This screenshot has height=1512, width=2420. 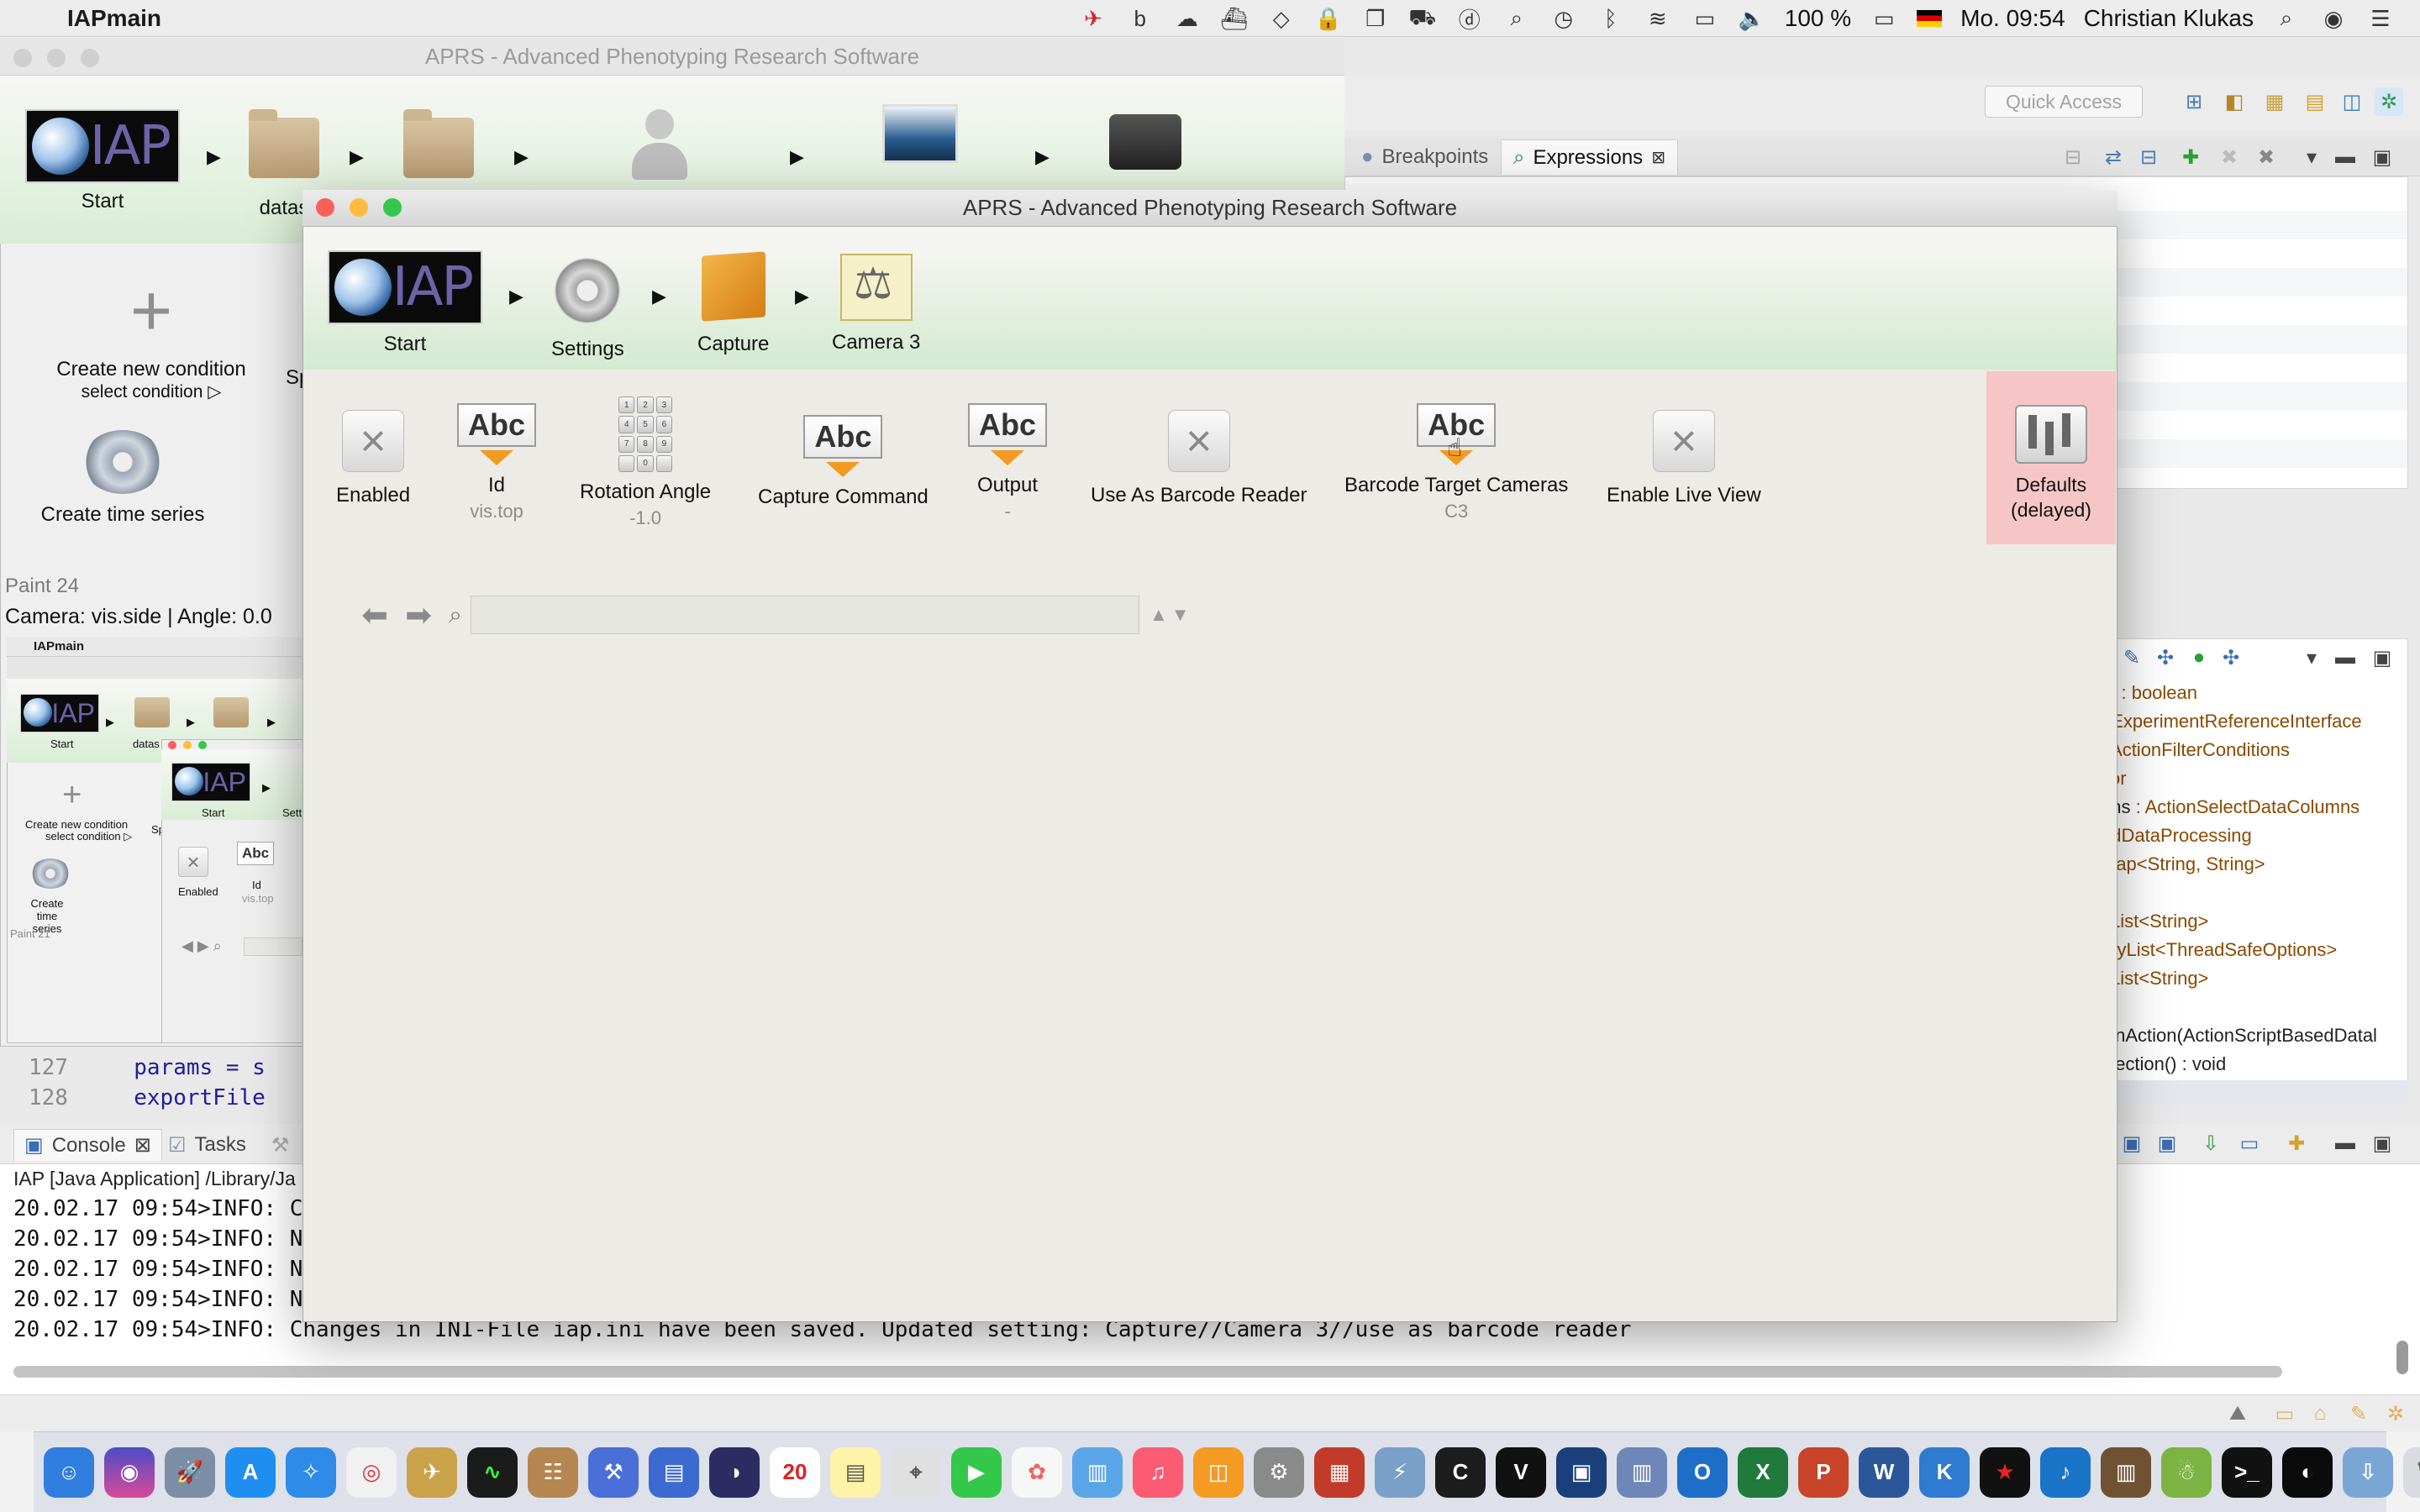 I want to click on b-status-icon: b, so click(x=1140, y=18).